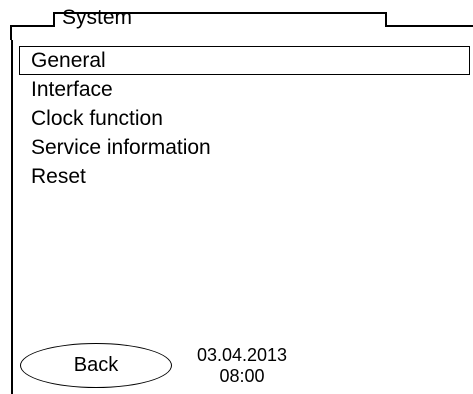 The height and width of the screenshot is (394, 473). I want to click on back-button: Back, so click(96, 365).